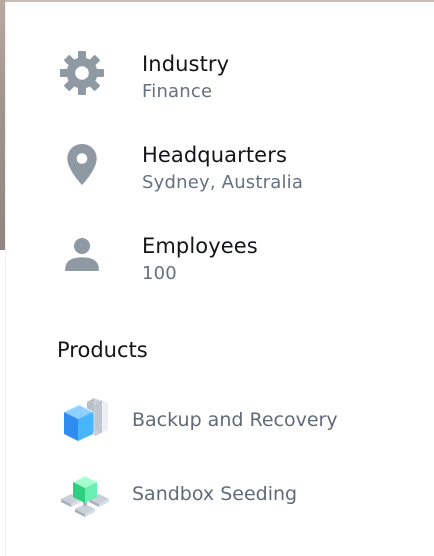 Image resolution: width=434 pixels, height=556 pixels. What do you see at coordinates (102, 350) in the screenshot?
I see `products-heading: Products` at bounding box center [102, 350].